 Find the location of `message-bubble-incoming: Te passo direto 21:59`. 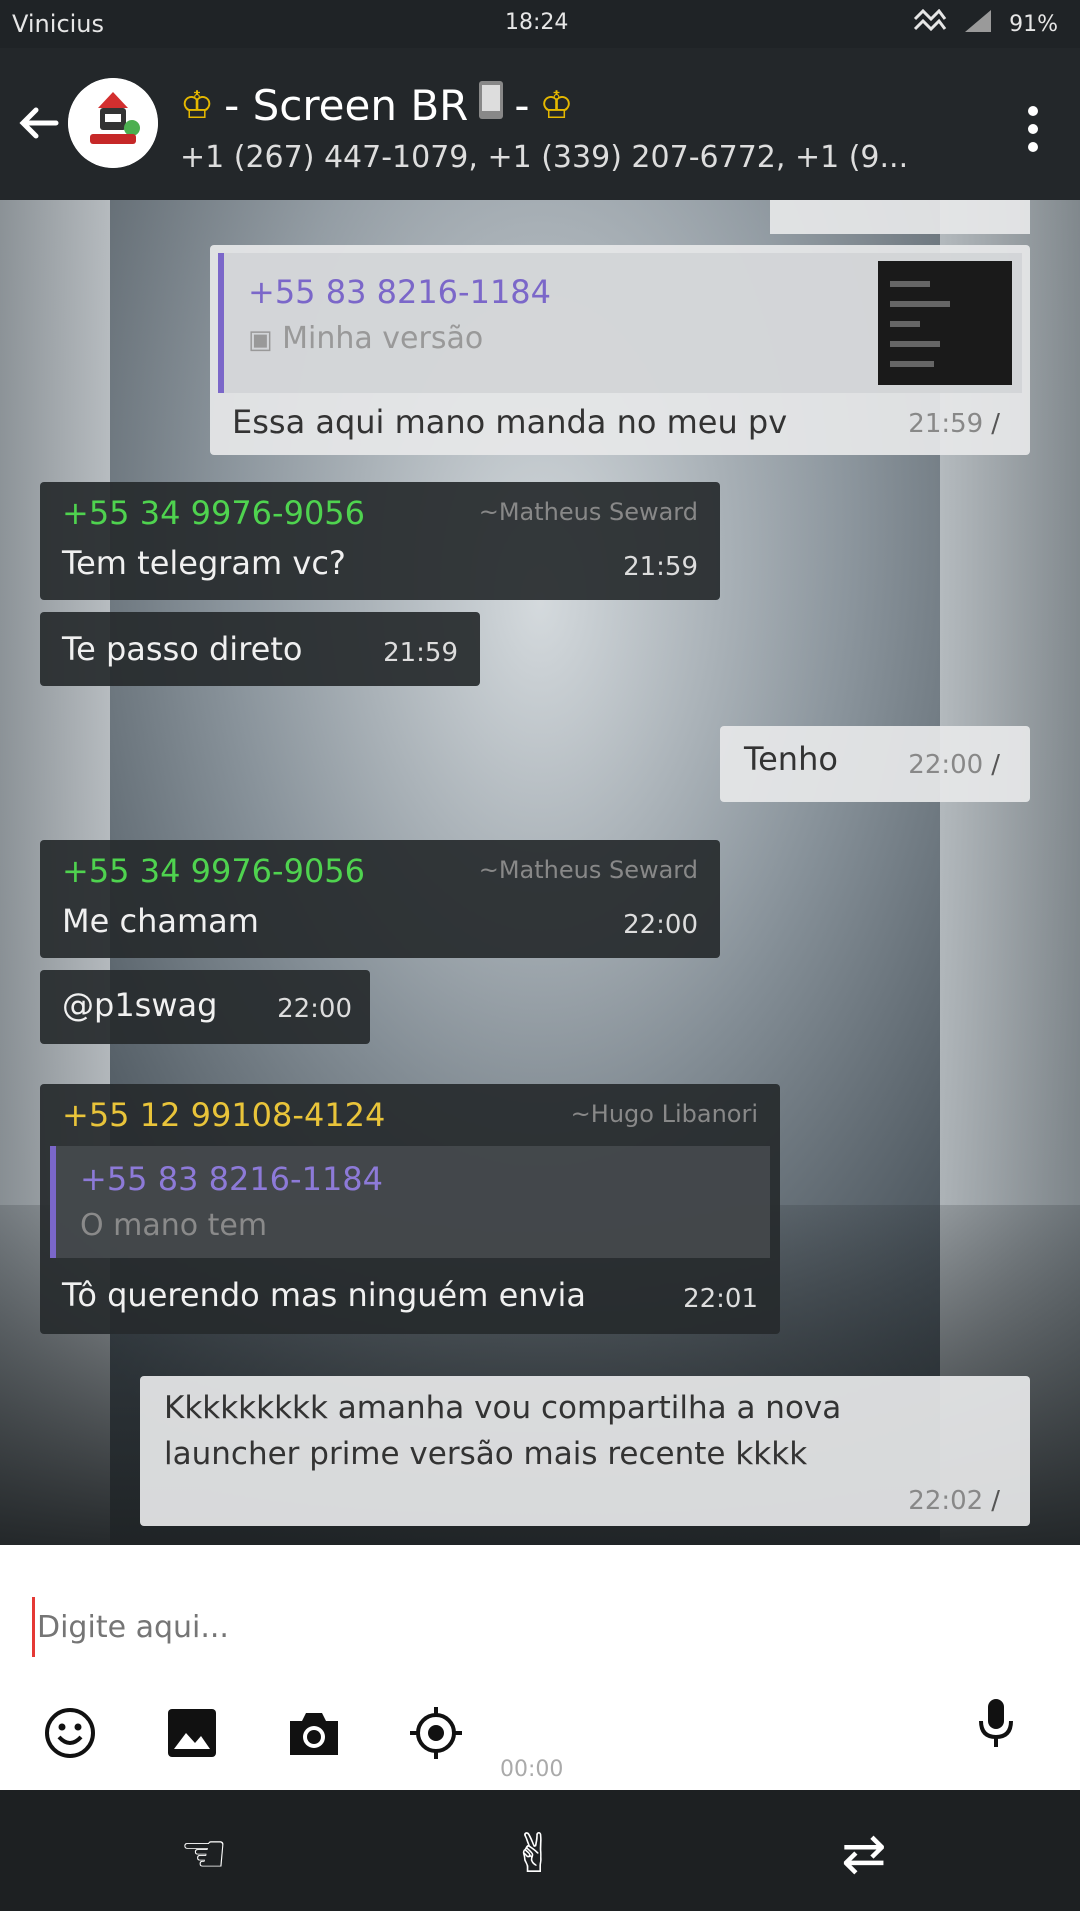

message-bubble-incoming: Te passo direto 21:59 is located at coordinates (260, 649).